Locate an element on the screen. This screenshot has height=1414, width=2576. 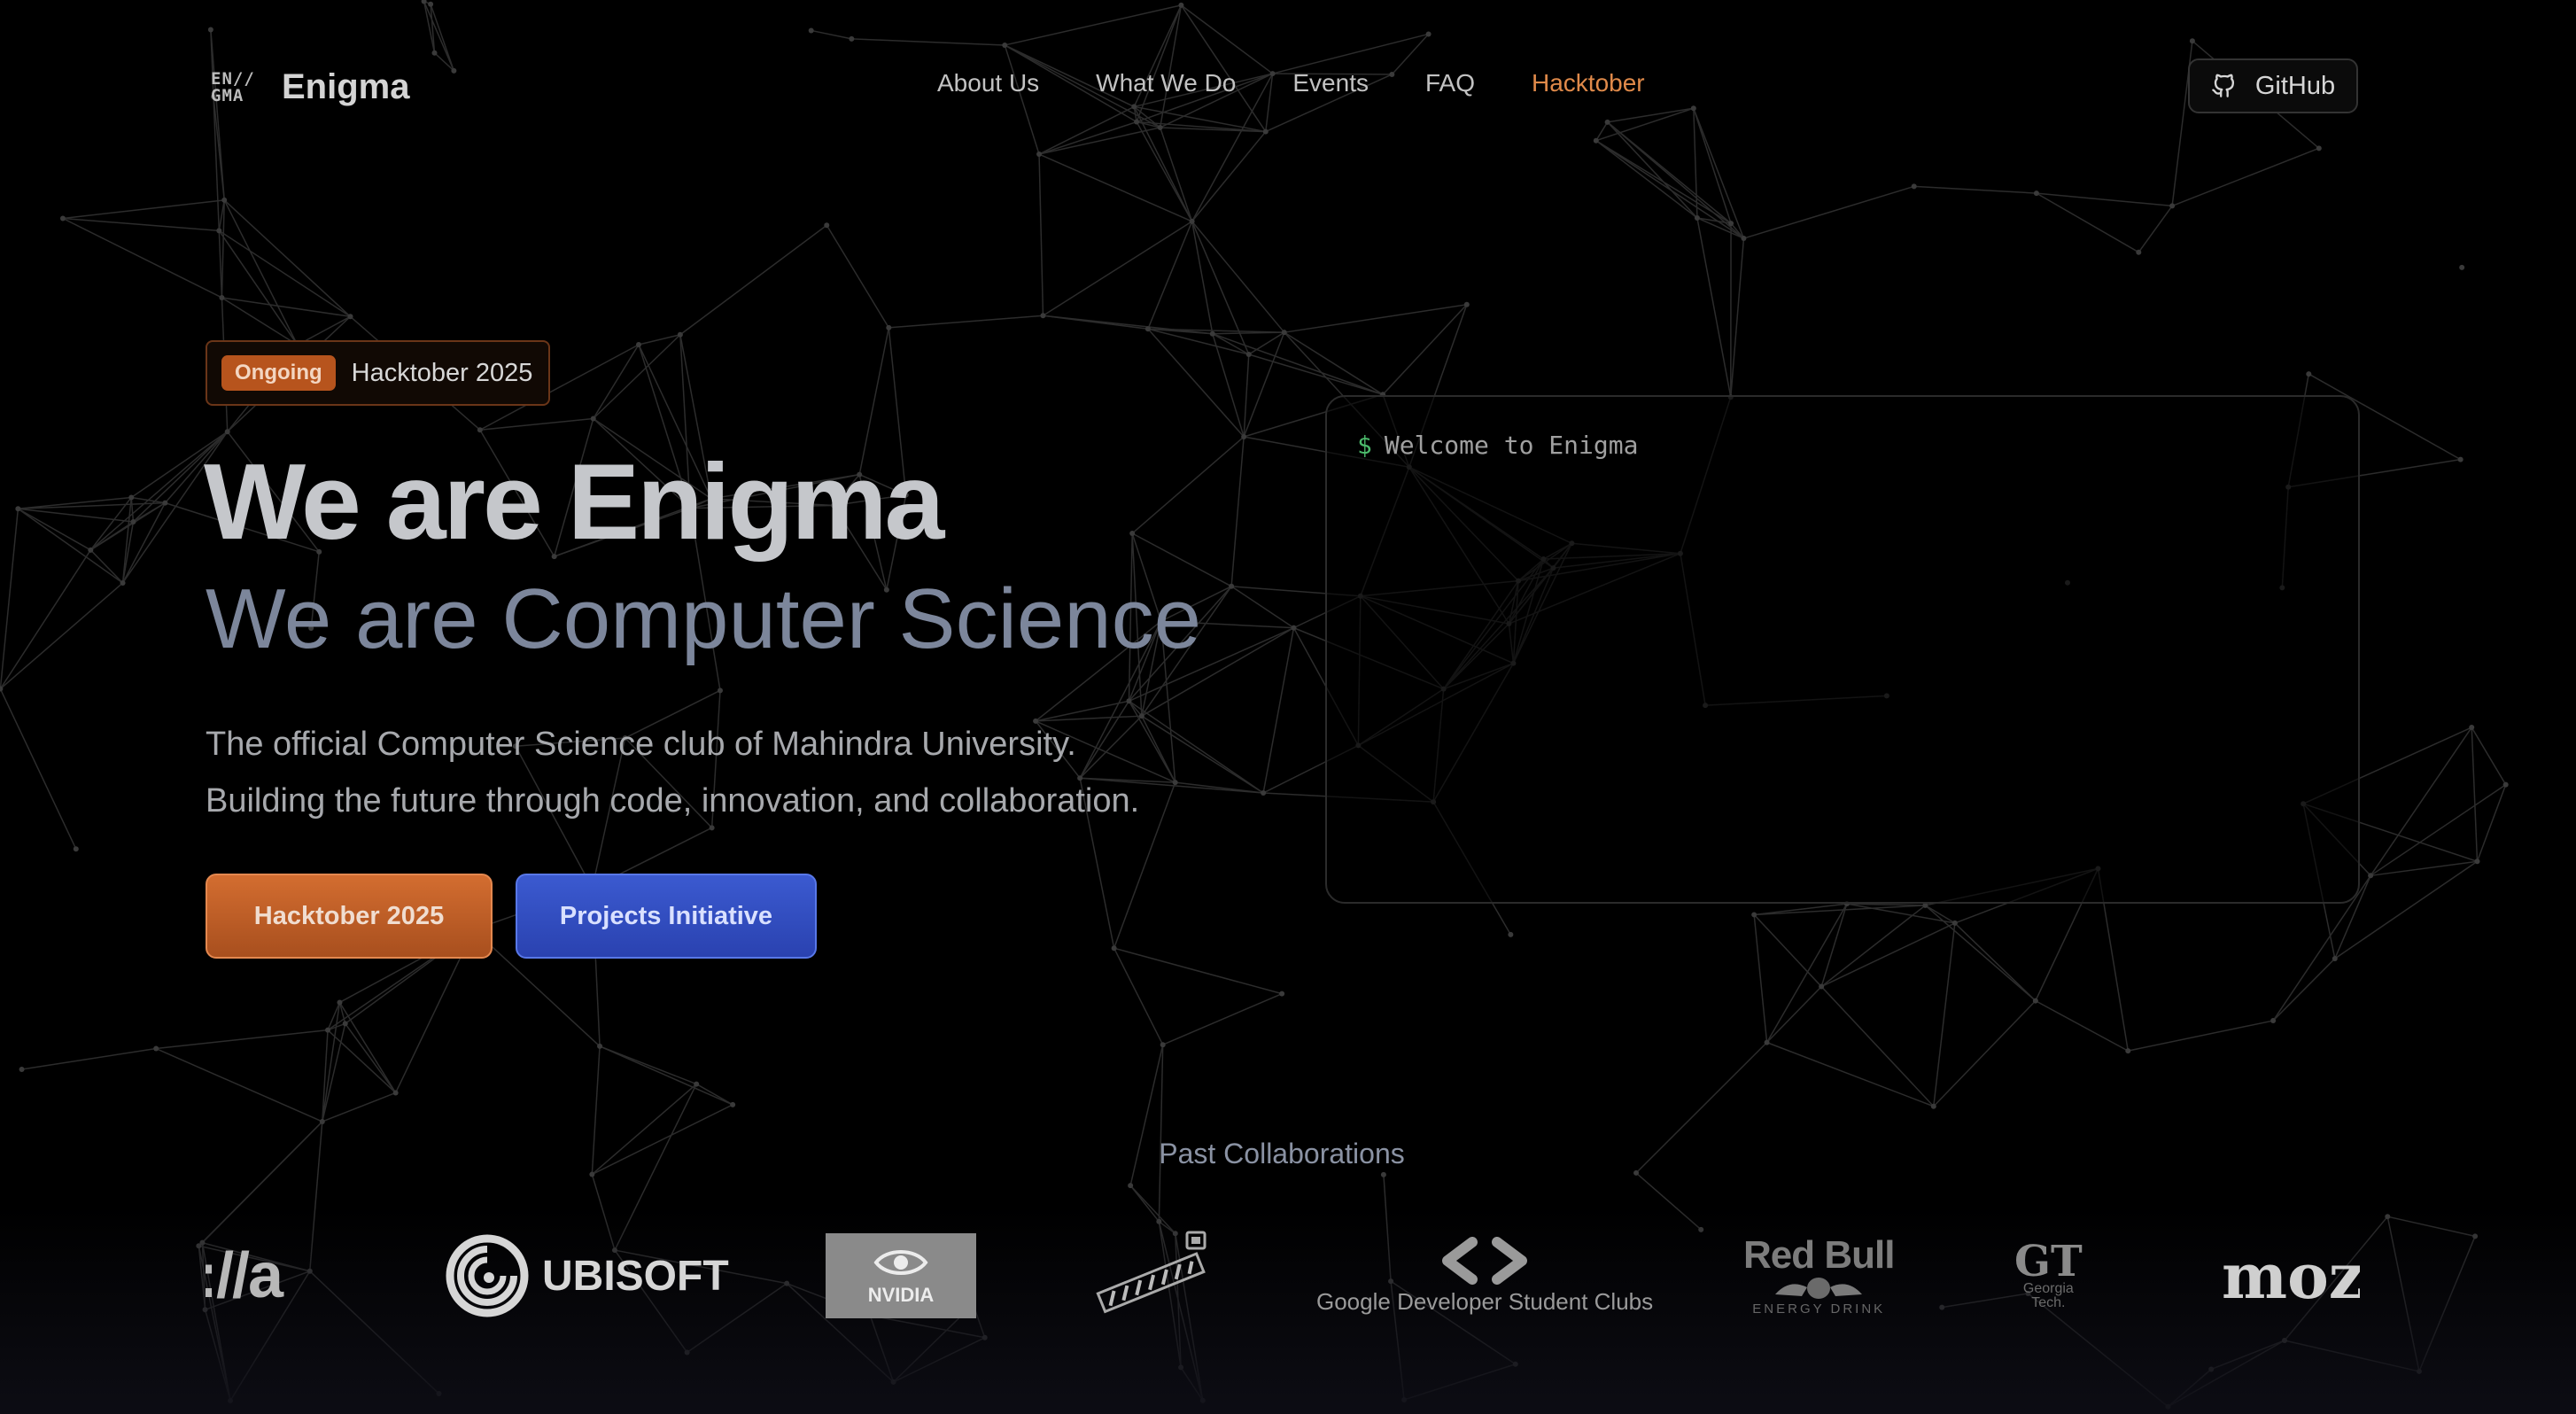
redbull-logo: Red Bull ENERGY DRINK is located at coordinates (1819, 1276).